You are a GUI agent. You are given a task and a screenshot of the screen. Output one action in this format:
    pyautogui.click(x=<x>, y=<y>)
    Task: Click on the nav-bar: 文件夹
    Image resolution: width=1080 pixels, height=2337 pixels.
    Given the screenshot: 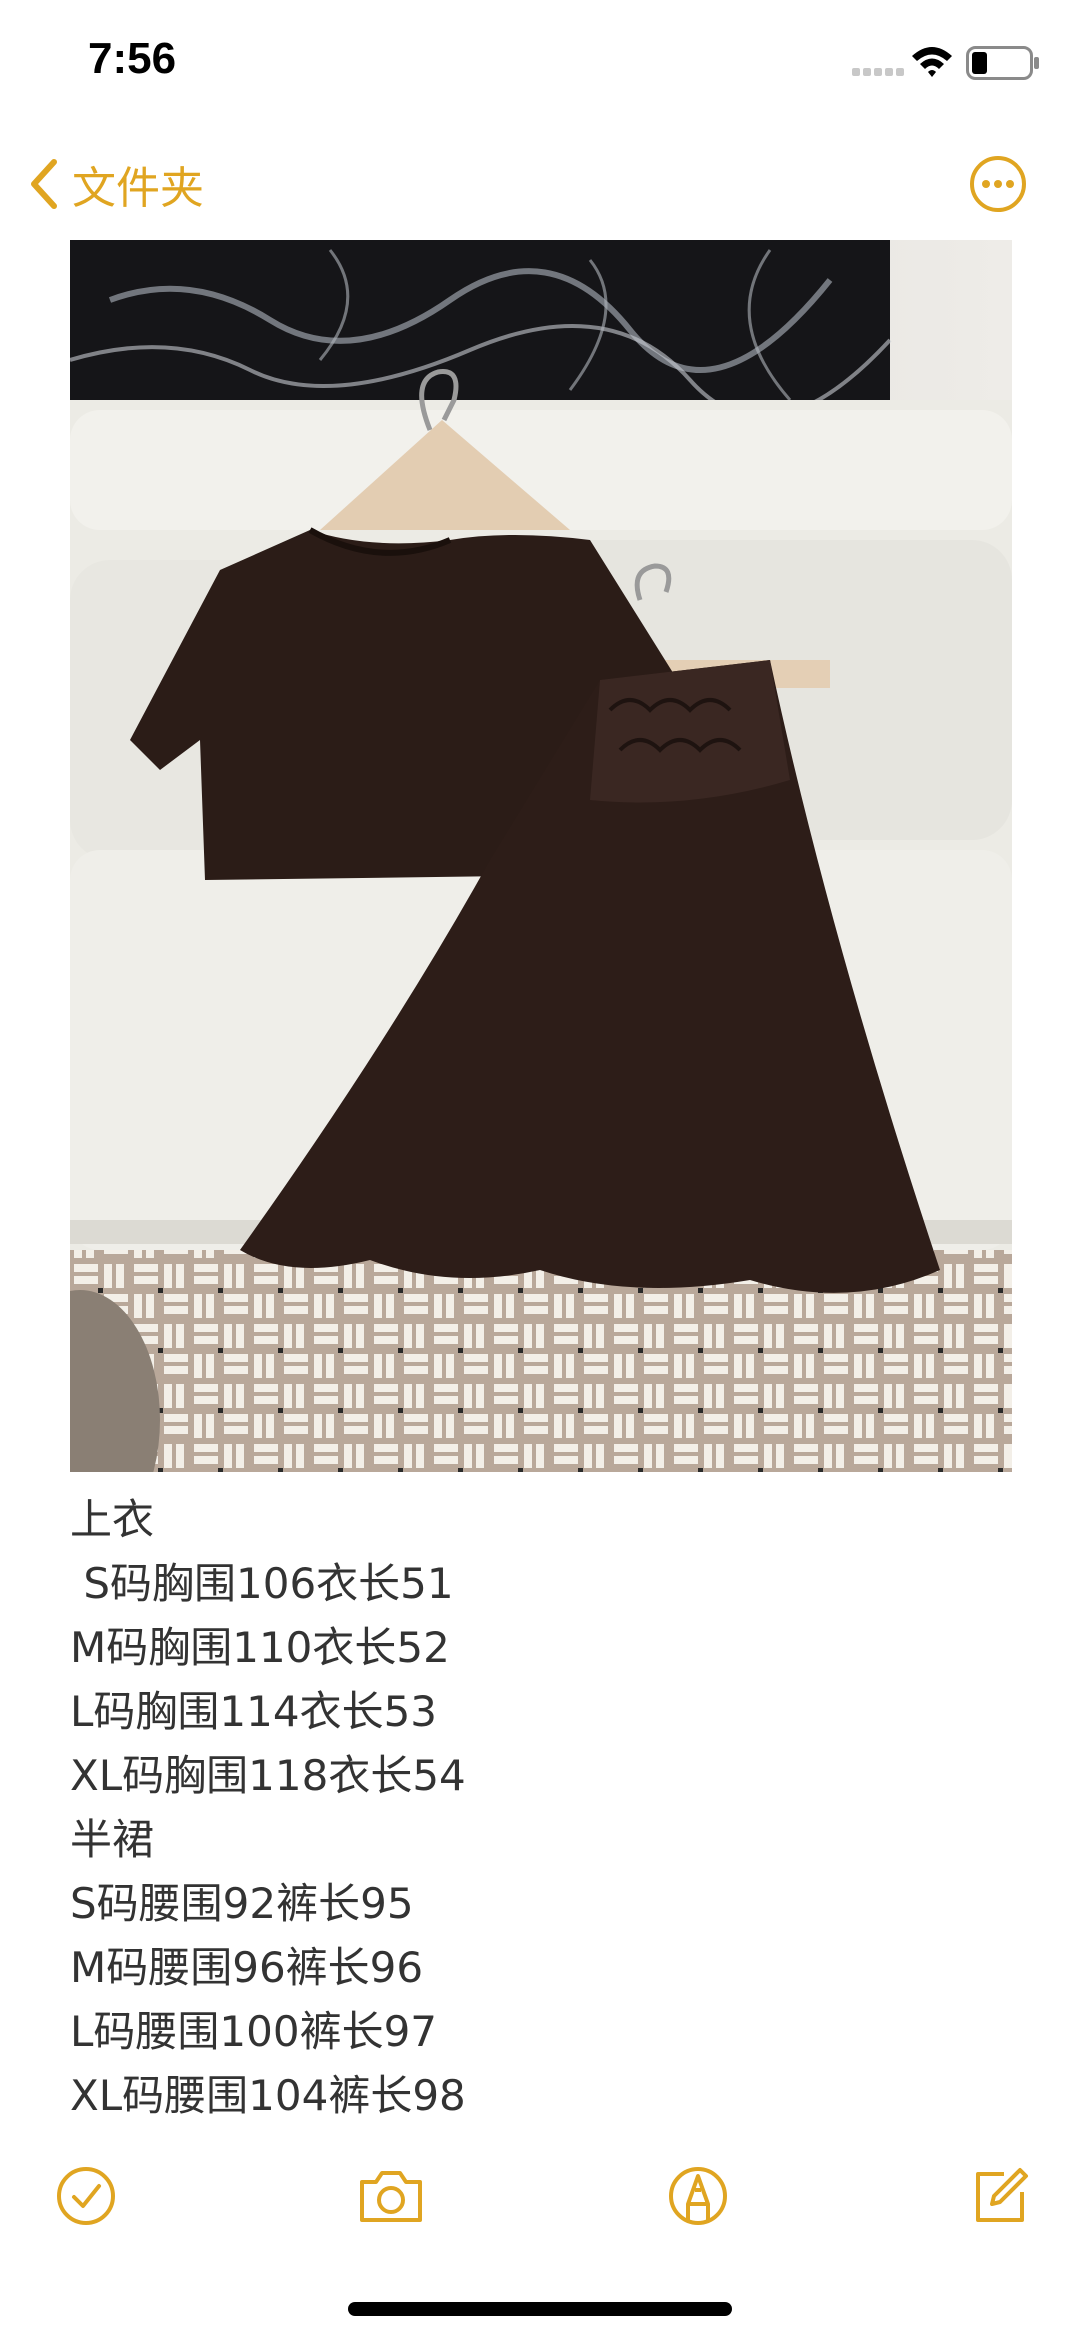 What is the action you would take?
    pyautogui.click(x=540, y=185)
    